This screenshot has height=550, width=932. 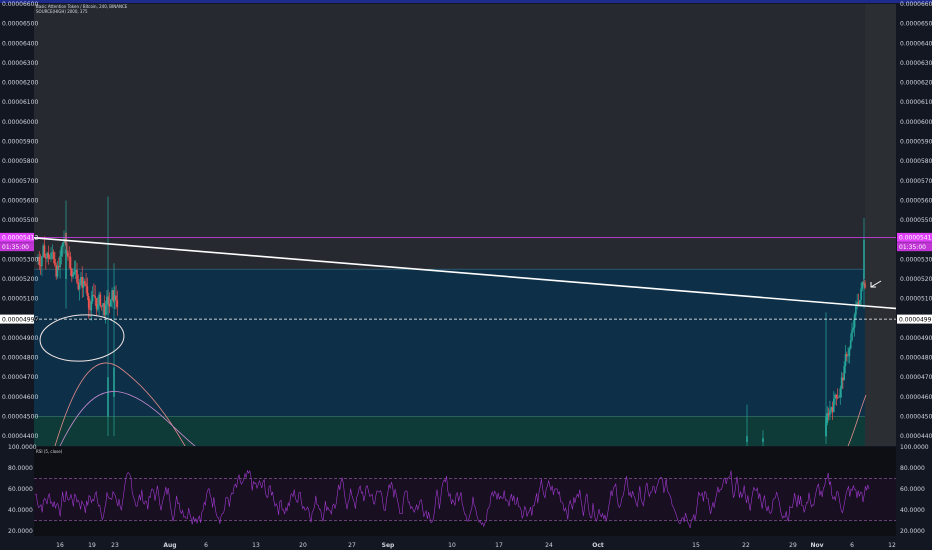 I want to click on price-tick-label-left: 0.00006100, so click(x=20, y=102).